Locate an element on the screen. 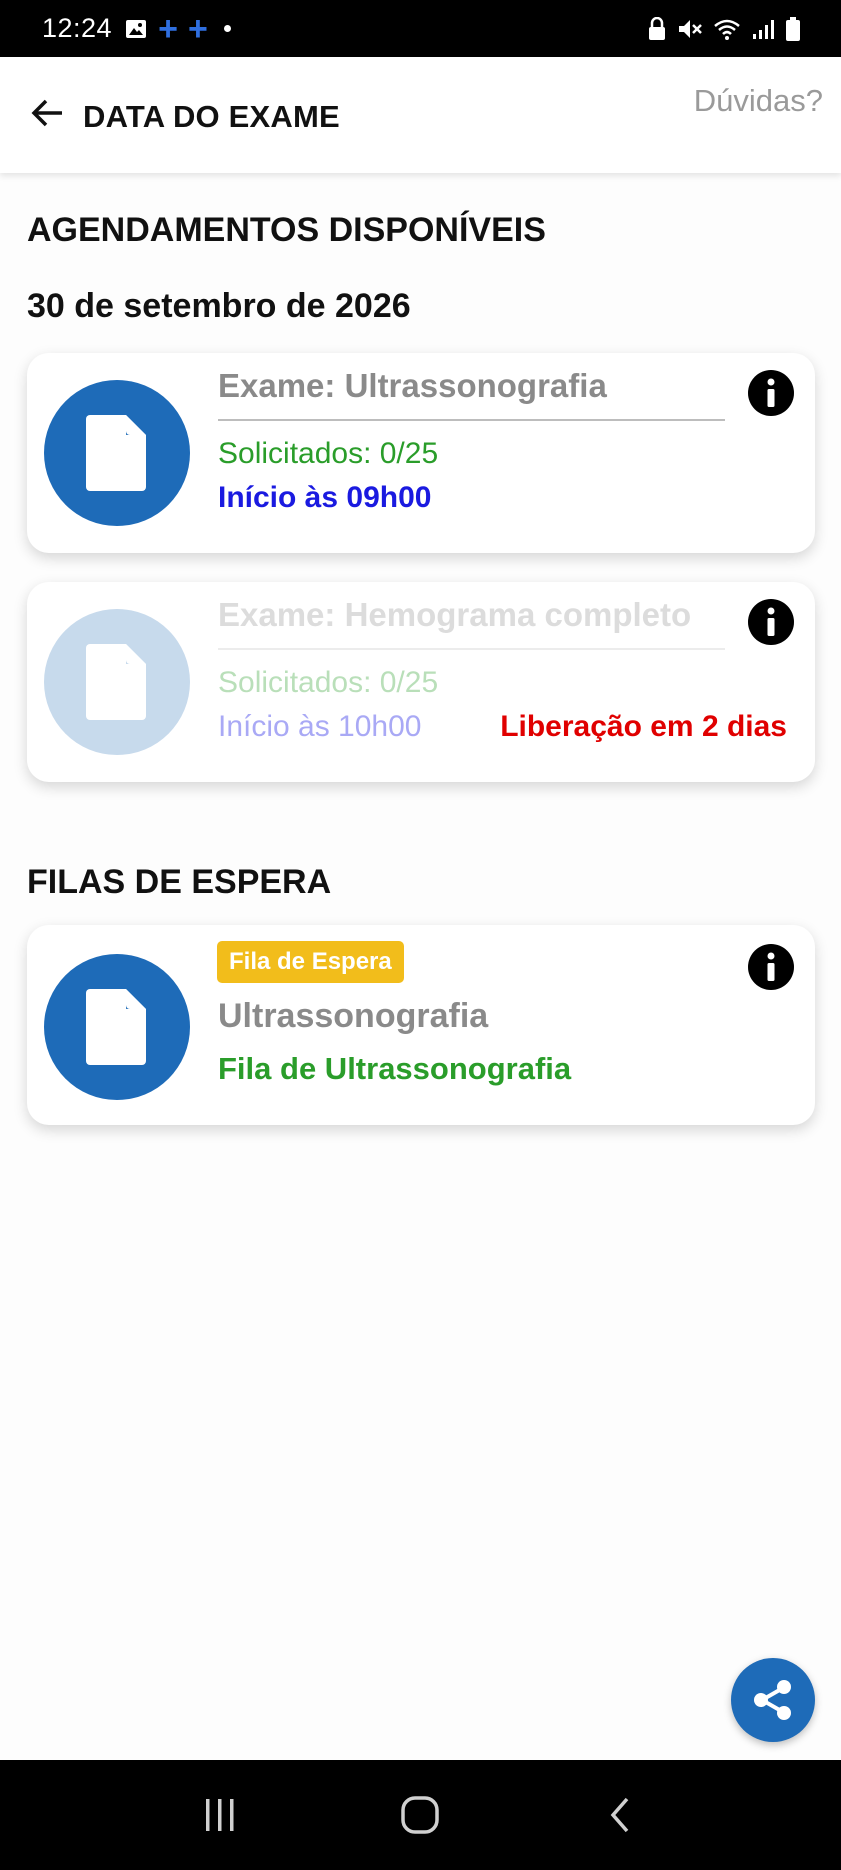 The height and width of the screenshot is (1870, 841). recent-apps-button is located at coordinates (220, 1815).